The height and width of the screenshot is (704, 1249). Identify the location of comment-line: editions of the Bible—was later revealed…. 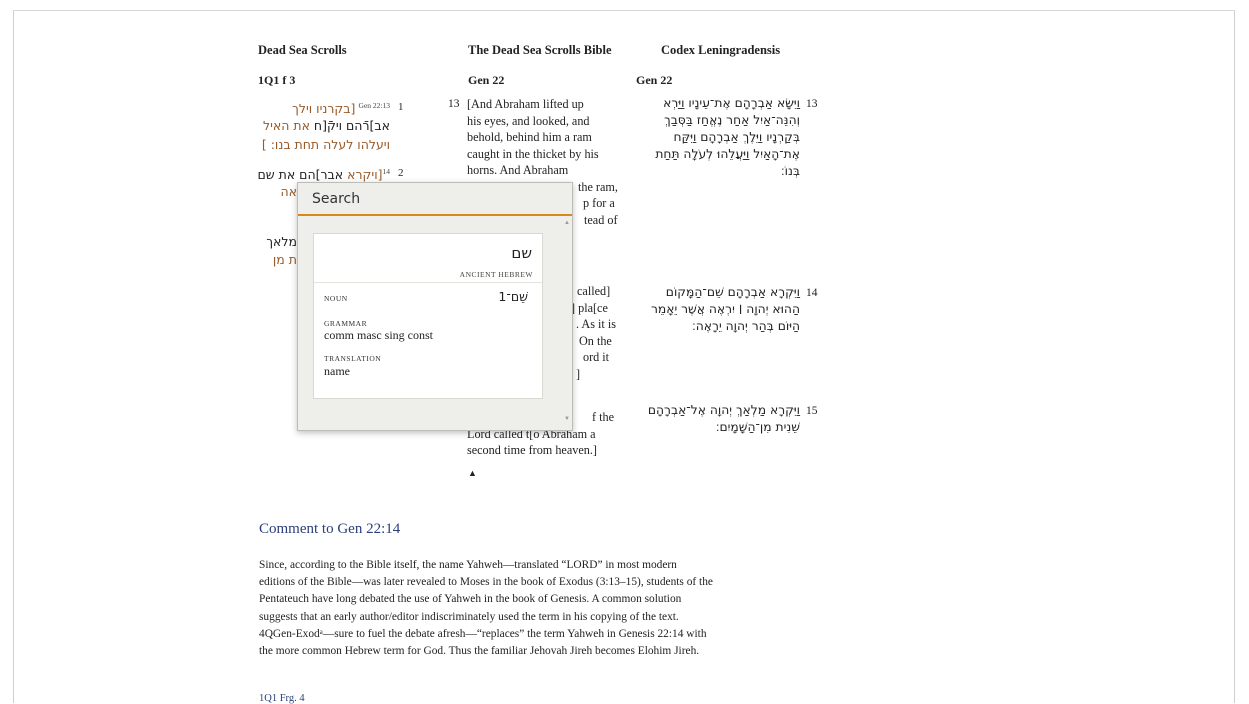
(486, 582).